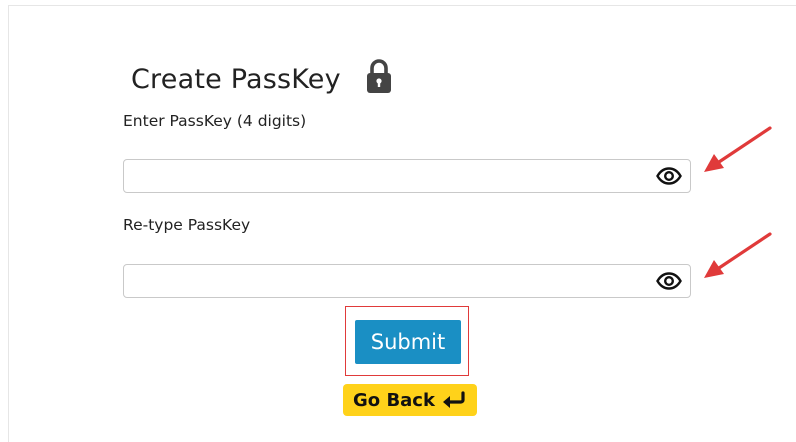  Describe the element at coordinates (215, 121) in the screenshot. I see `passkey-label: Enter PassKey (4 digits)` at that location.